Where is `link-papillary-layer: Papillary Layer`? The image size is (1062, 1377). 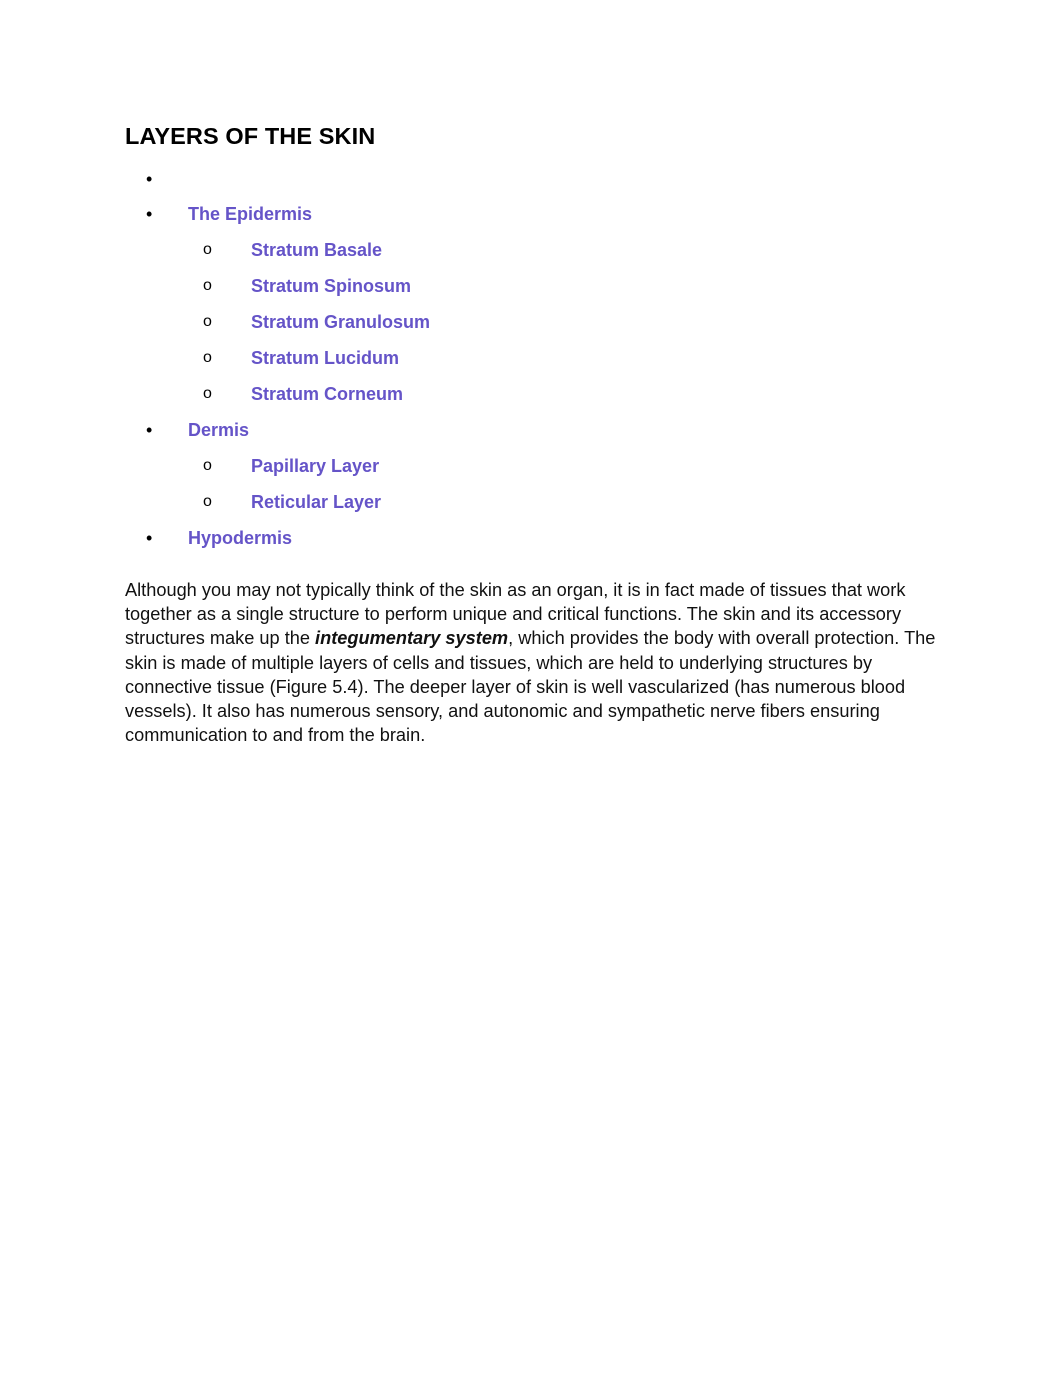 link-papillary-layer: Papillary Layer is located at coordinates (315, 466).